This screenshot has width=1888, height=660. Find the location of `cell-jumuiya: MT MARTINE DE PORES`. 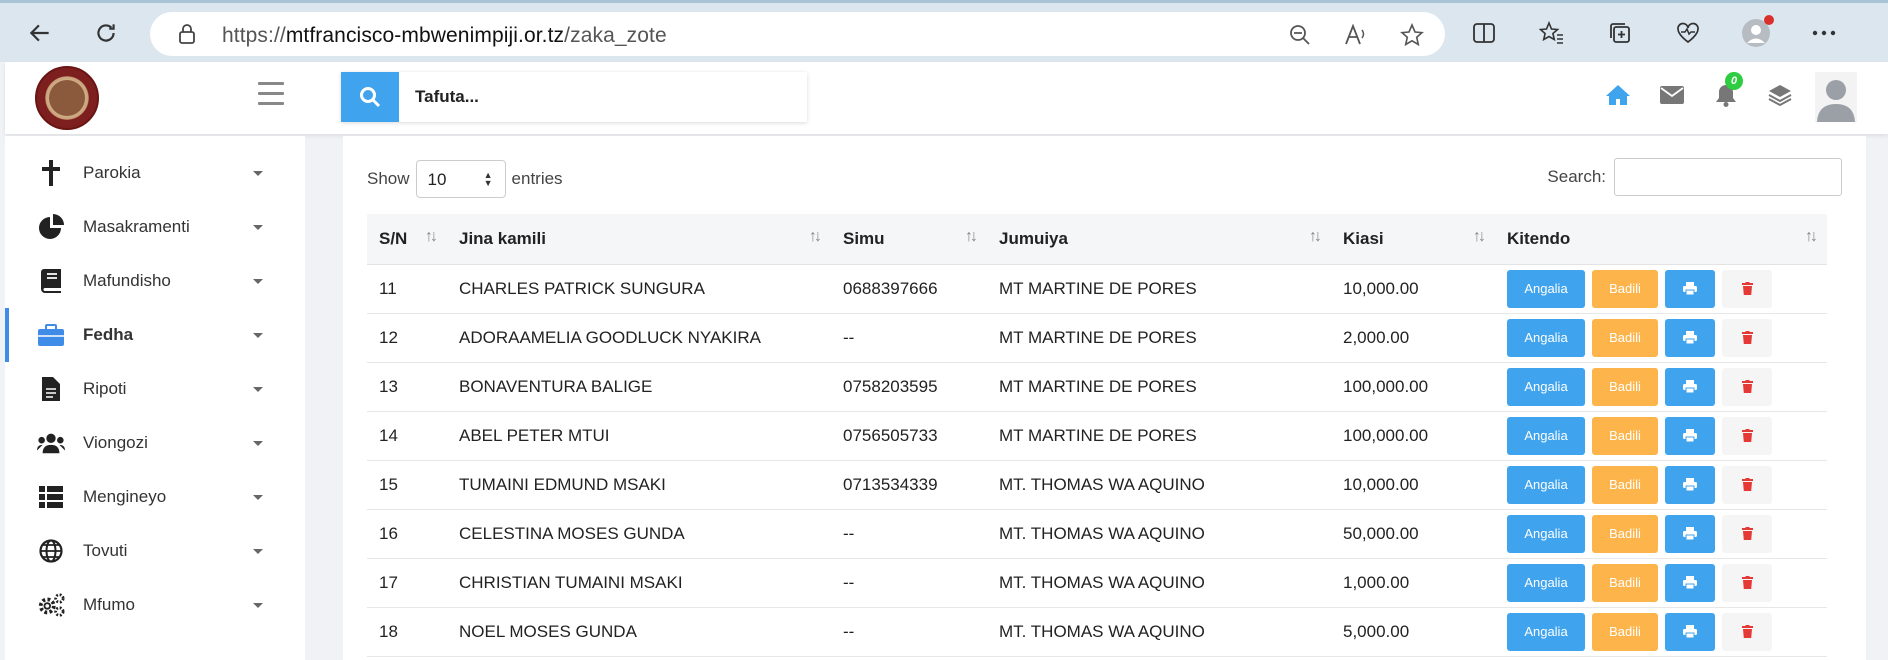

cell-jumuiya: MT MARTINE DE PORES is located at coordinates (1098, 337).